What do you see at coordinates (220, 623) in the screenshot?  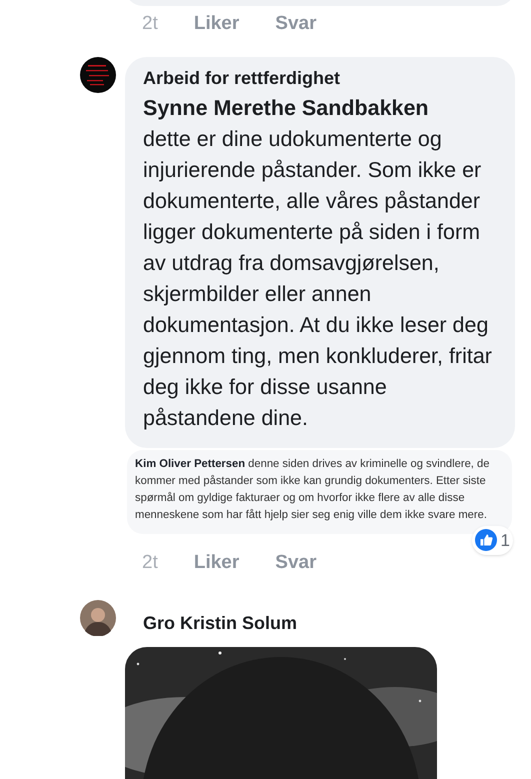 I see `comment-author: Gro Kristin Solum` at bounding box center [220, 623].